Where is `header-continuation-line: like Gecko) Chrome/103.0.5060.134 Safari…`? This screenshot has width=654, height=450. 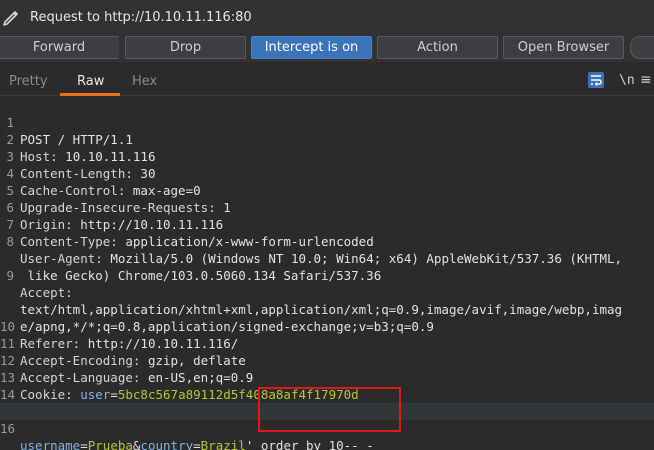 header-continuation-line: like Gecko) Chrome/103.0.5060.134 Safari… is located at coordinates (327, 258).